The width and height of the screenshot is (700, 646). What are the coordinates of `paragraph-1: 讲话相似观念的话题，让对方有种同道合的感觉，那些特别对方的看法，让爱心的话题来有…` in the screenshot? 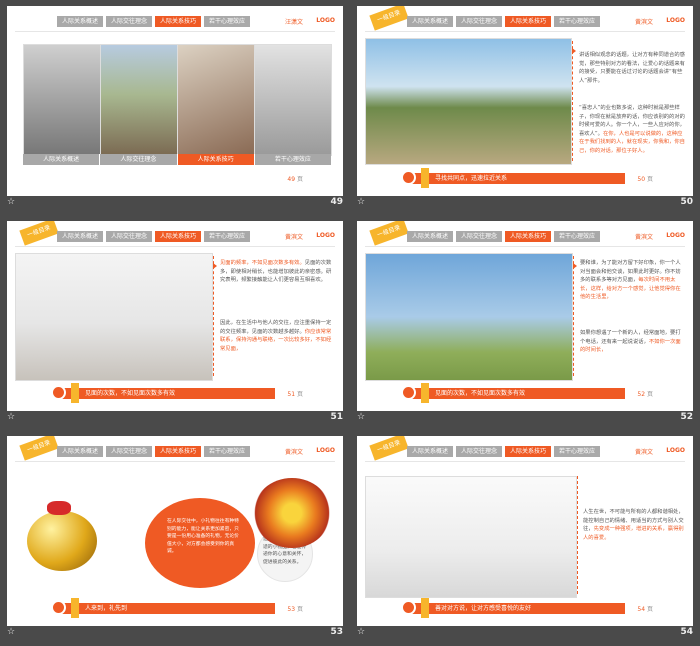 It's located at (632, 68).